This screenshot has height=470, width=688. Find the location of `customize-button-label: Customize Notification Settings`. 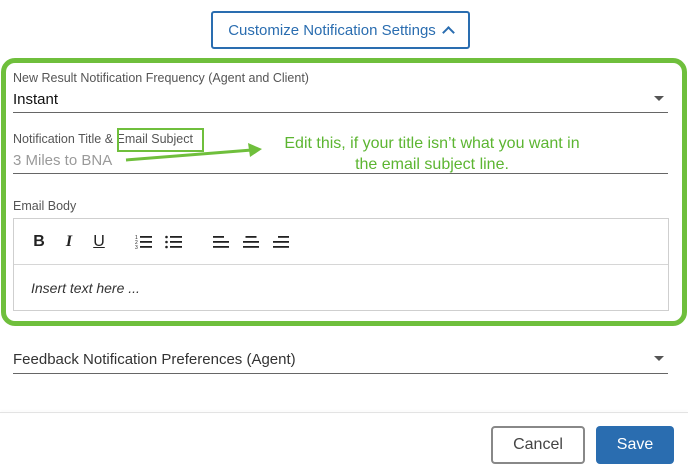

customize-button-label: Customize Notification Settings is located at coordinates (332, 30).